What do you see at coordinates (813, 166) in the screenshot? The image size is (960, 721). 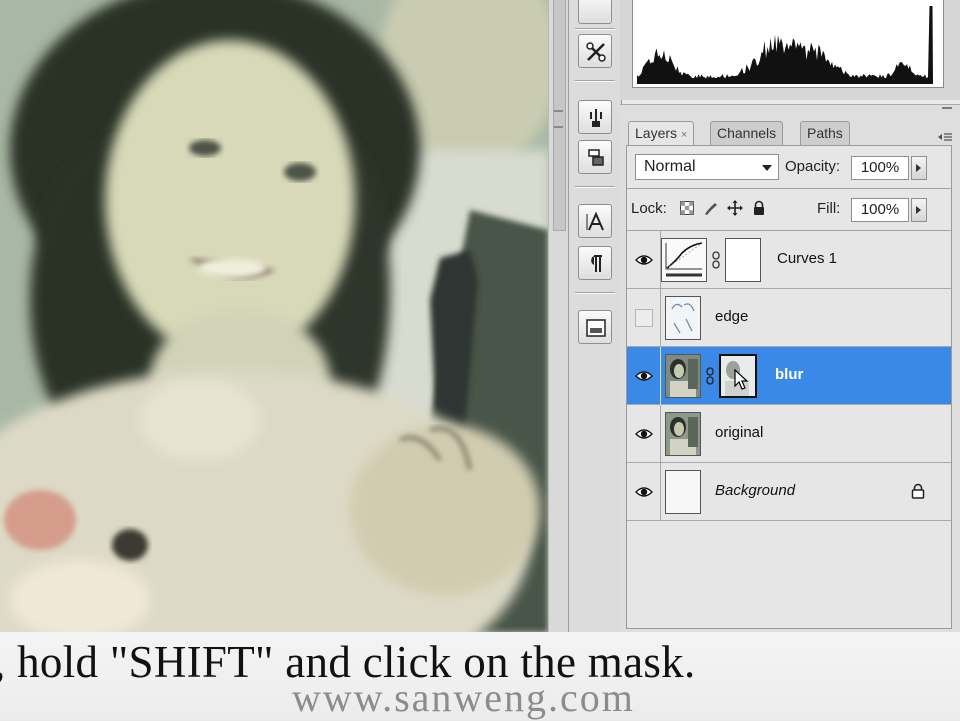 I see `opacity-label: Opacity:` at bounding box center [813, 166].